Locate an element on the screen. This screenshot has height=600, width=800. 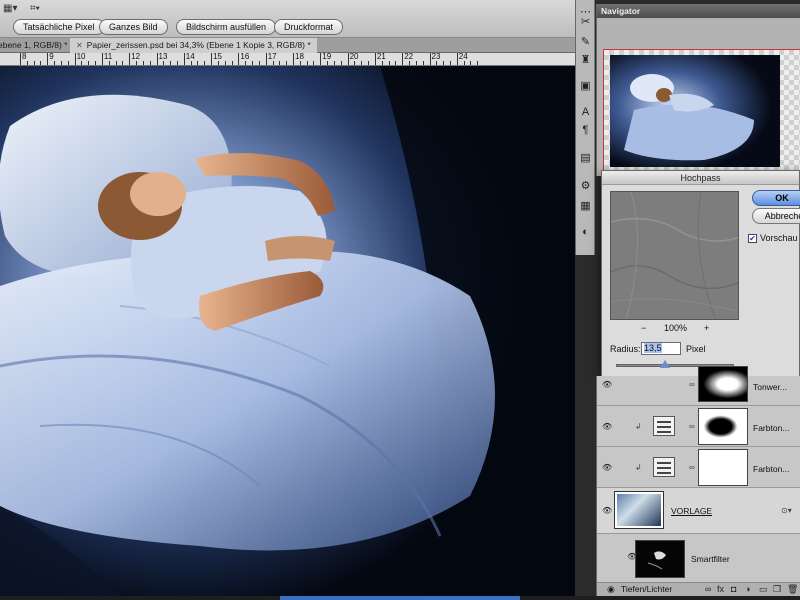
layer-row: 👁 VORLAGE ⊙▾ is located at coordinates (698, 511).